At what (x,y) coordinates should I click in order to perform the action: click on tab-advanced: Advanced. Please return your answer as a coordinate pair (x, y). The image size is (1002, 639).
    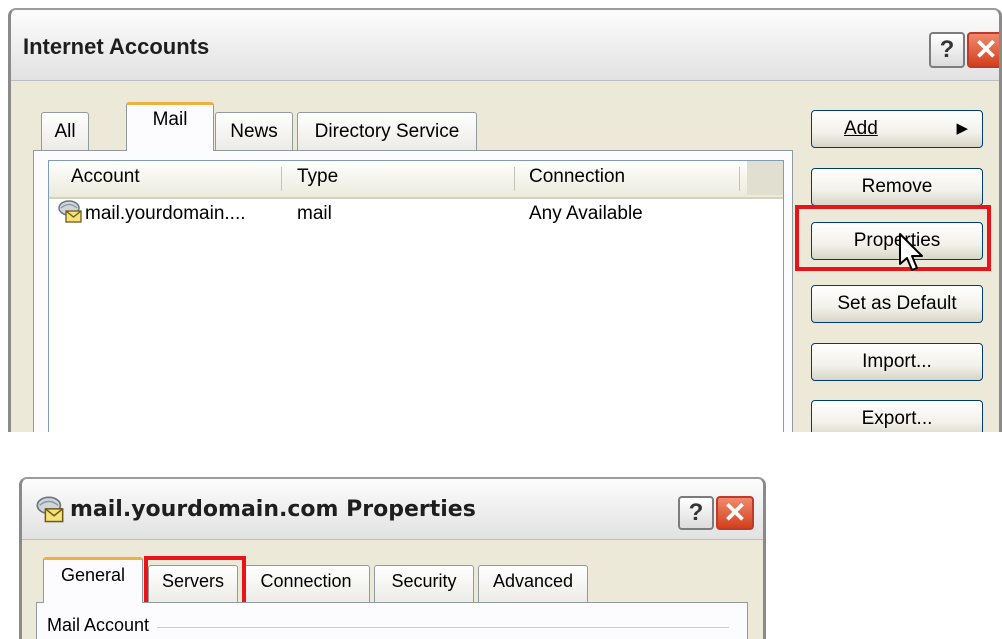
    Looking at the image, I should click on (533, 584).